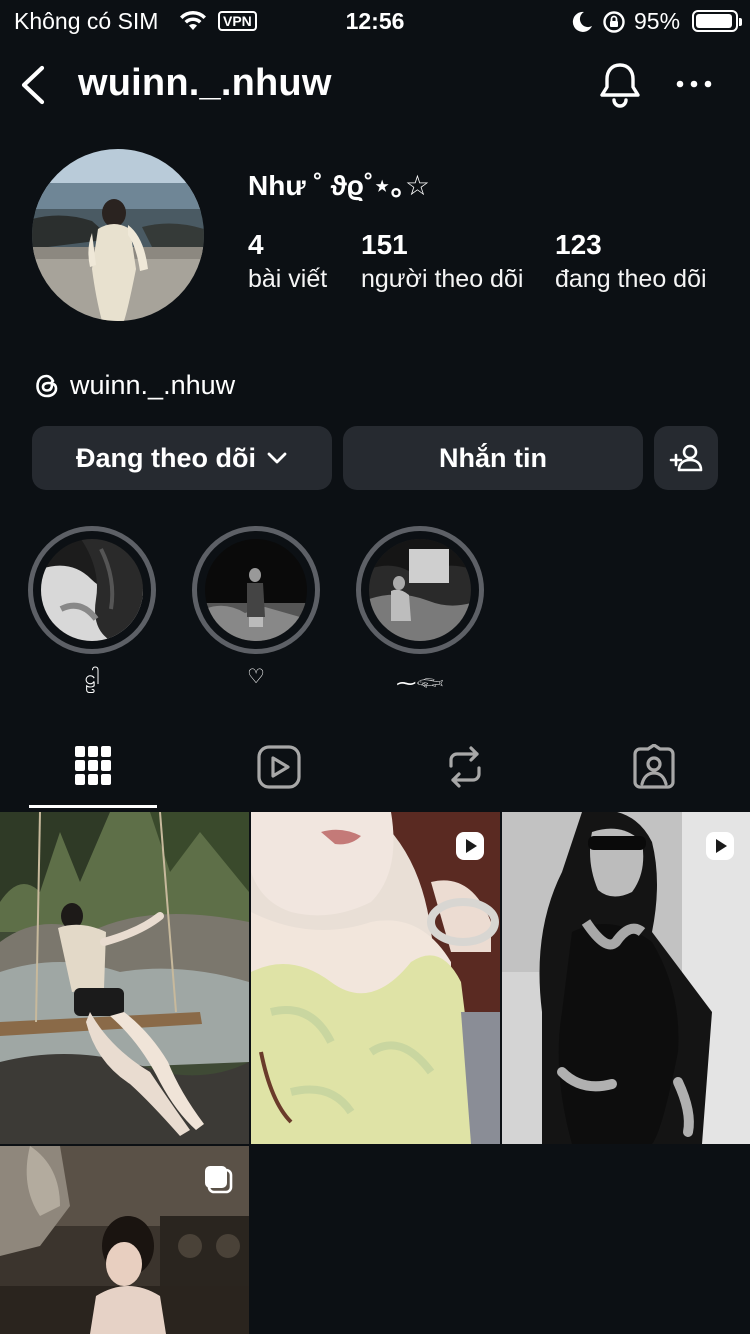 The height and width of the screenshot is (1334, 750). I want to click on highlight-label: ဠါ, so click(92, 678).